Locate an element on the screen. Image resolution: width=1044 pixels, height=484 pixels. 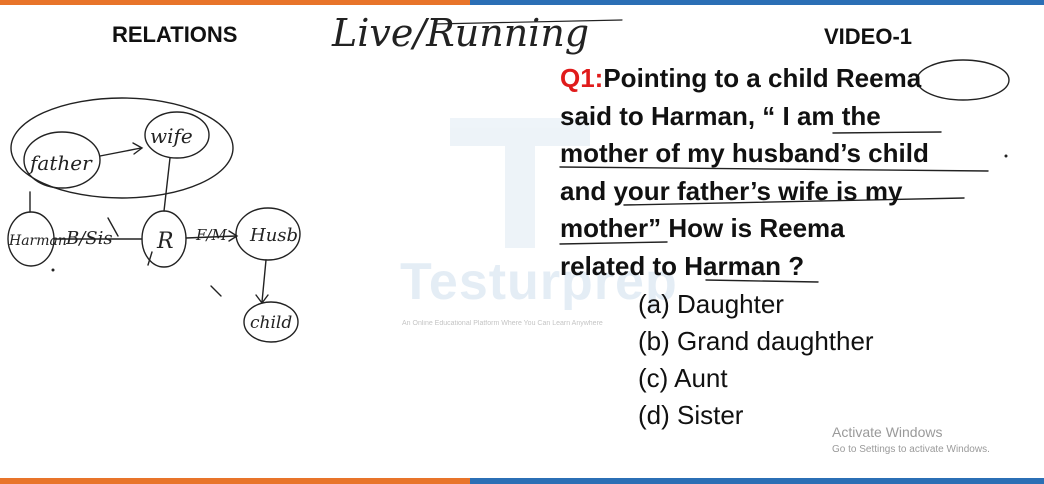
question-line-5: mother” How is Reema is located at coordinates (702, 228).